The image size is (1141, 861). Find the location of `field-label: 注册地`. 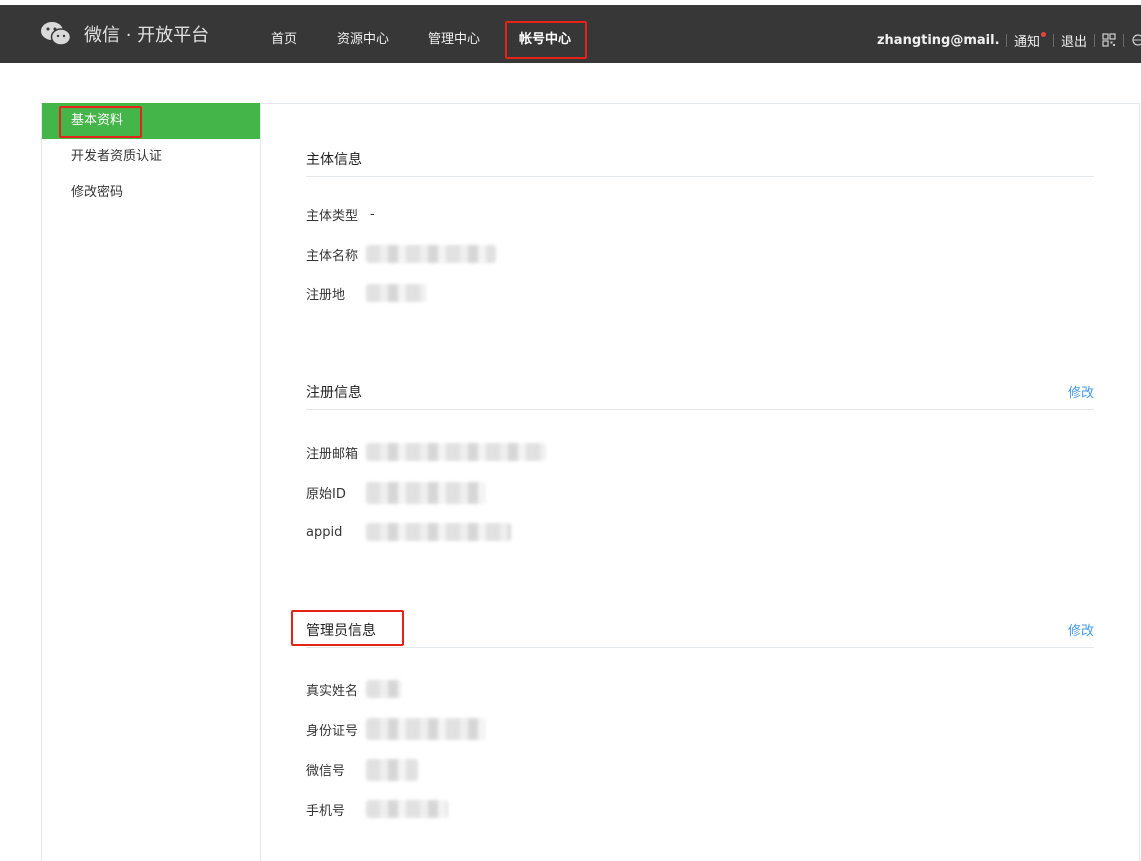

field-label: 注册地 is located at coordinates (326, 295).